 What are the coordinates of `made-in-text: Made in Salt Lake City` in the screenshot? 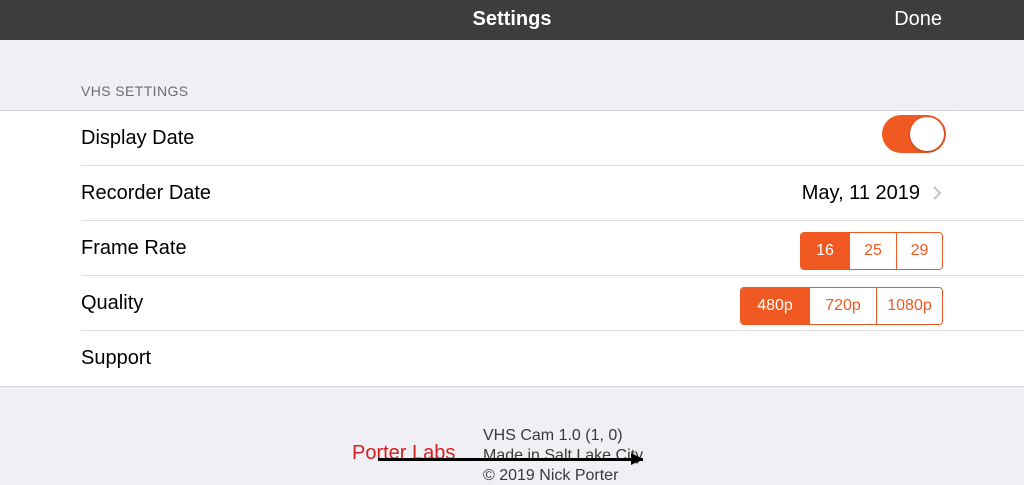 It's located at (563, 455).